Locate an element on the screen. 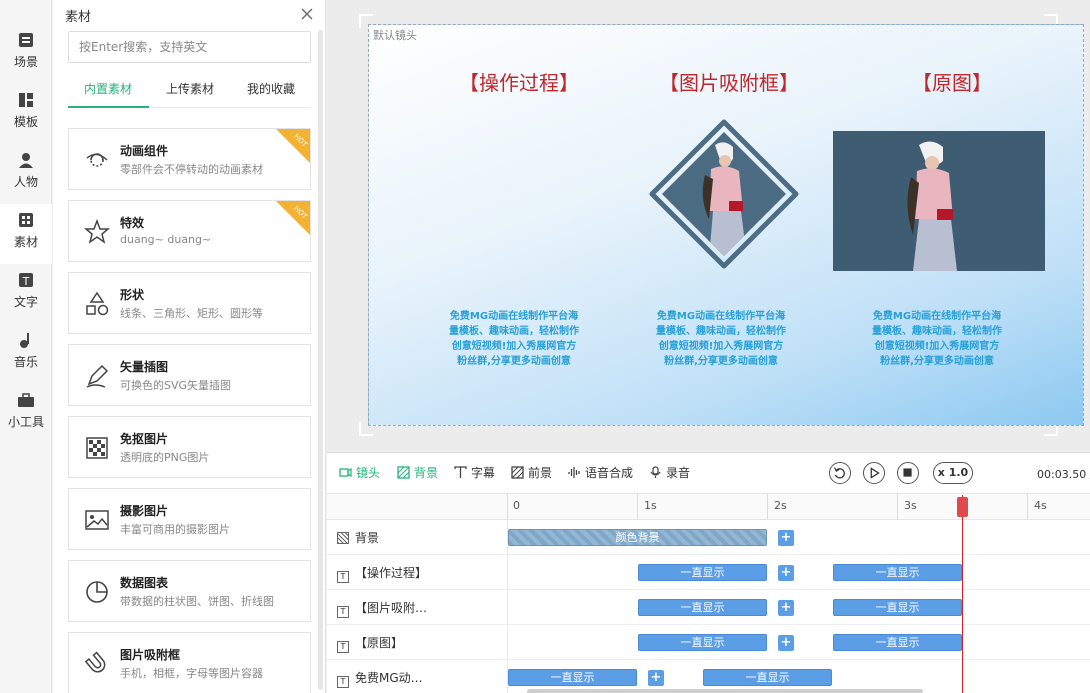  track-background: 背景 颜色背景 + is located at coordinates (708, 537).